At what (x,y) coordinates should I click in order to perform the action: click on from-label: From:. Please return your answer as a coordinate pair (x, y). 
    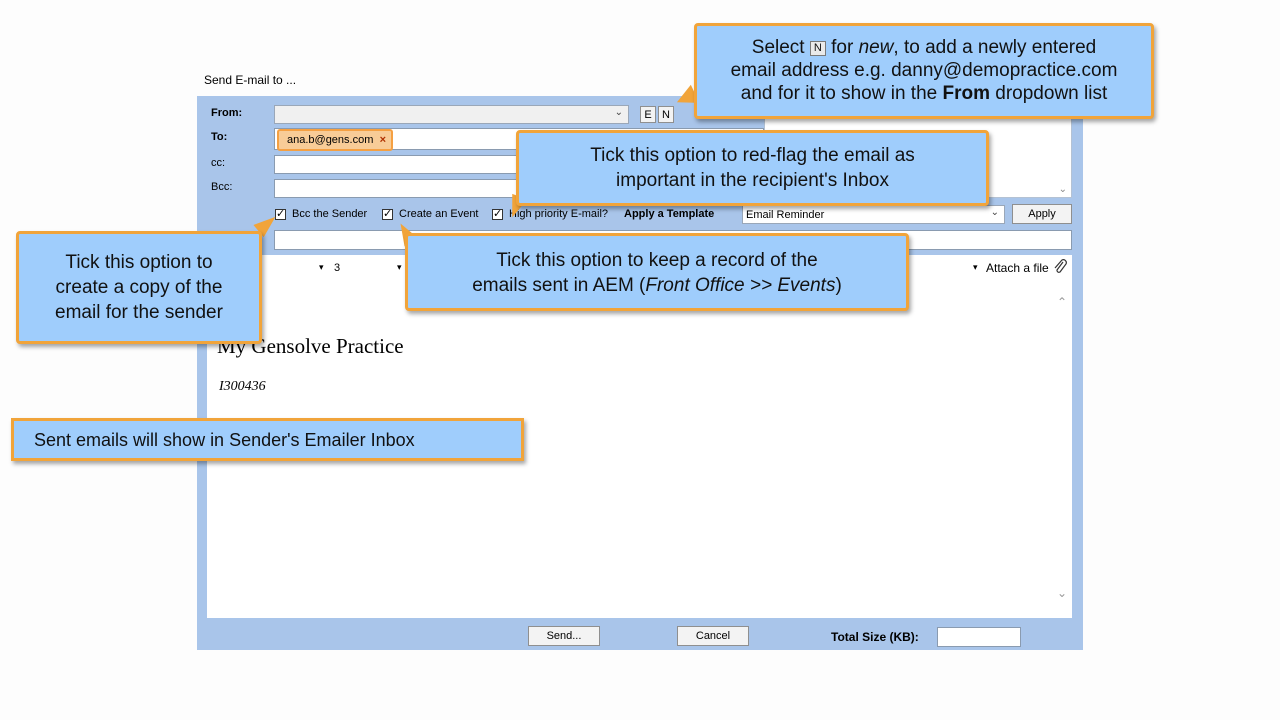
    Looking at the image, I should click on (227, 113).